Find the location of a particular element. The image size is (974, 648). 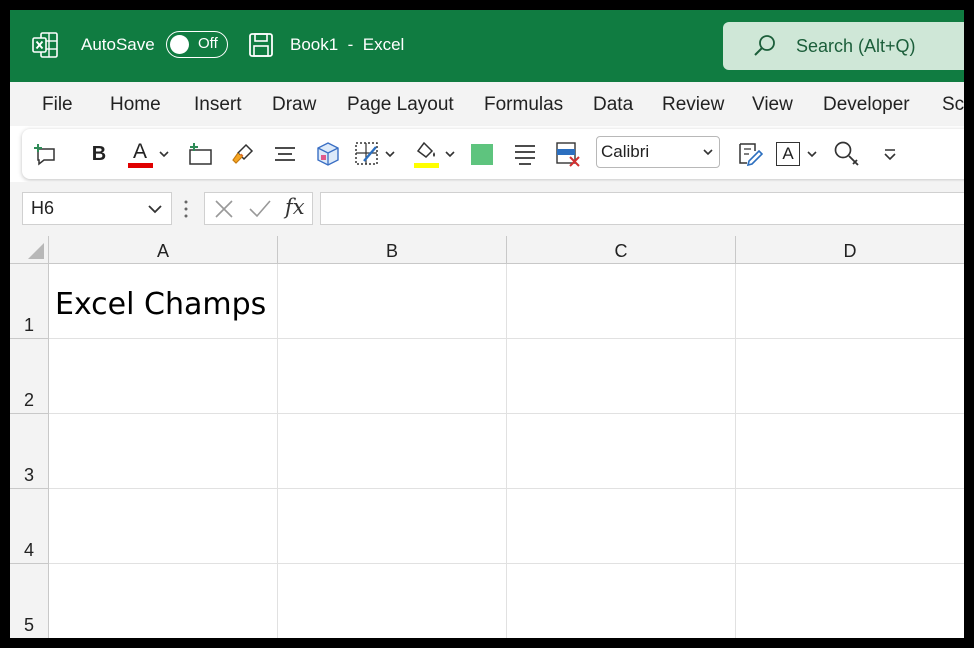

column-header-c: C is located at coordinates (621, 250).